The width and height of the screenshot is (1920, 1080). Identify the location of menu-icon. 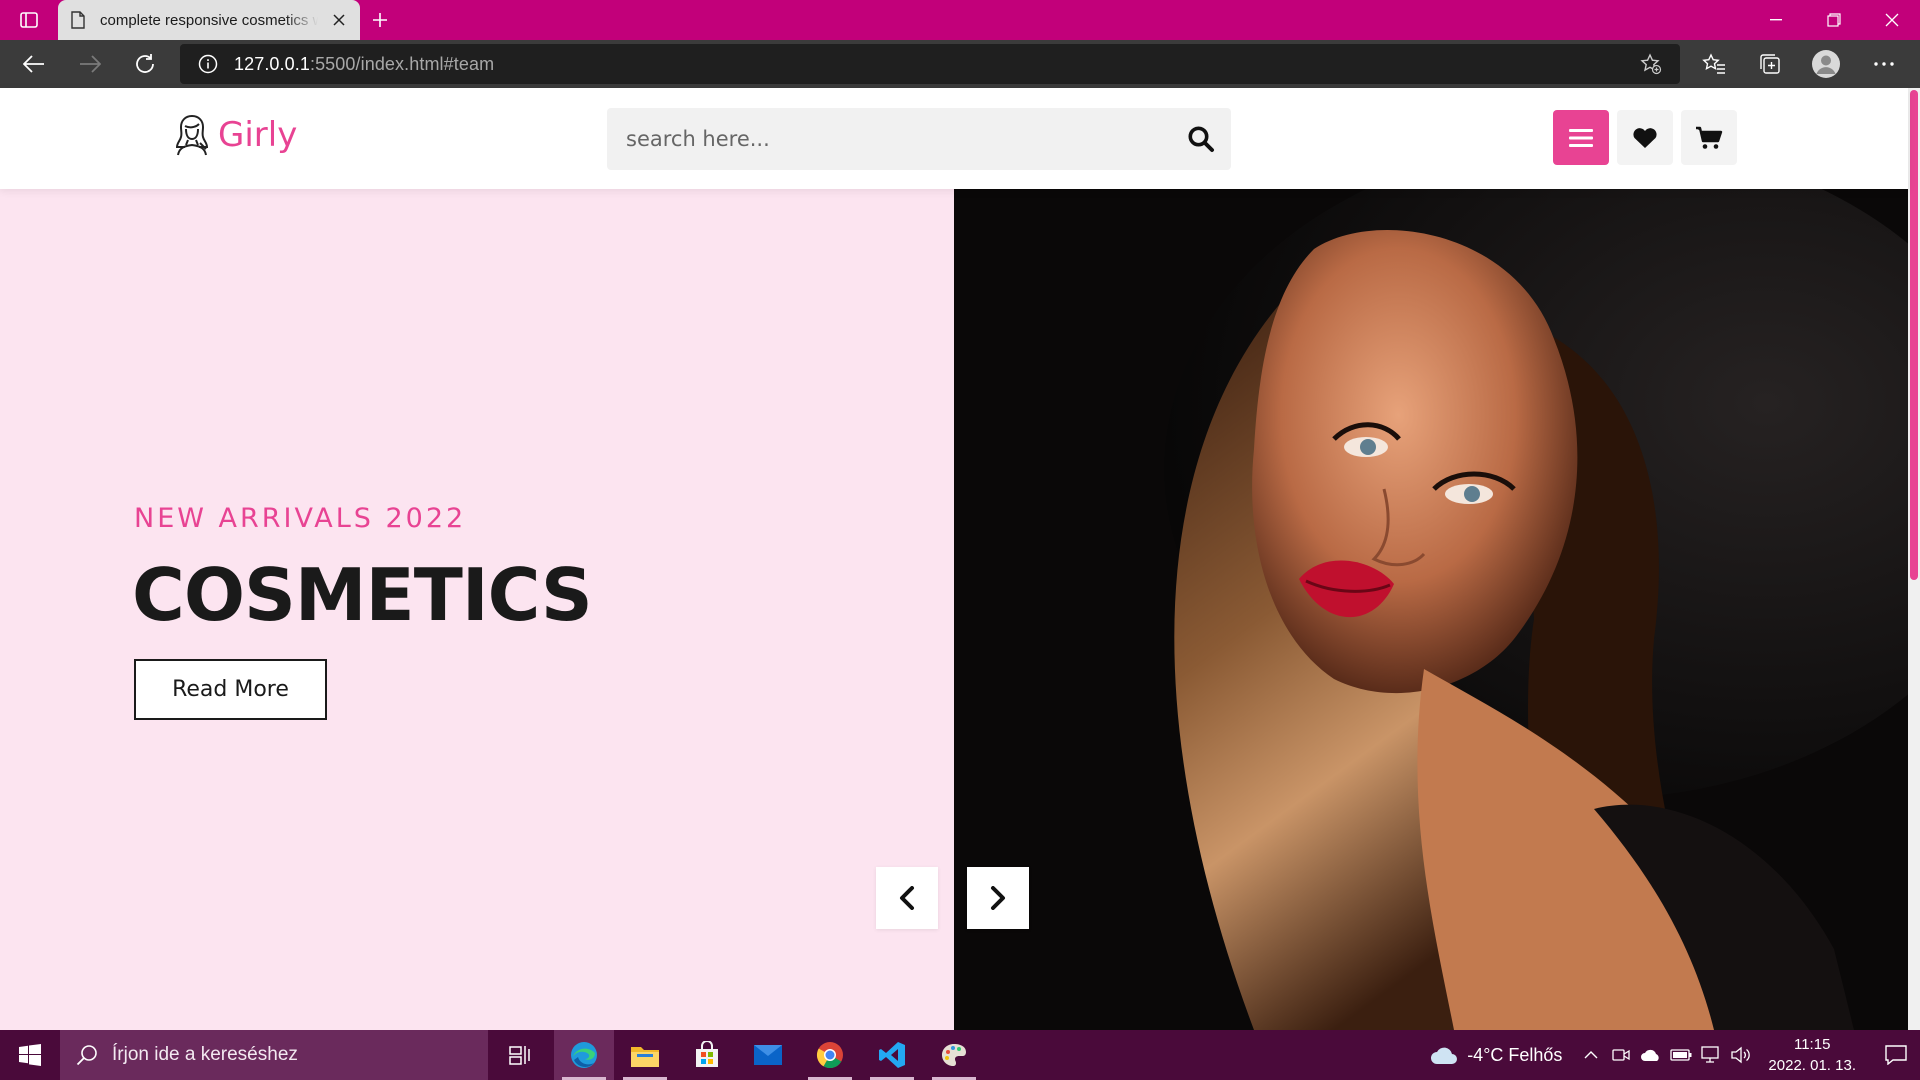
(1581, 137).